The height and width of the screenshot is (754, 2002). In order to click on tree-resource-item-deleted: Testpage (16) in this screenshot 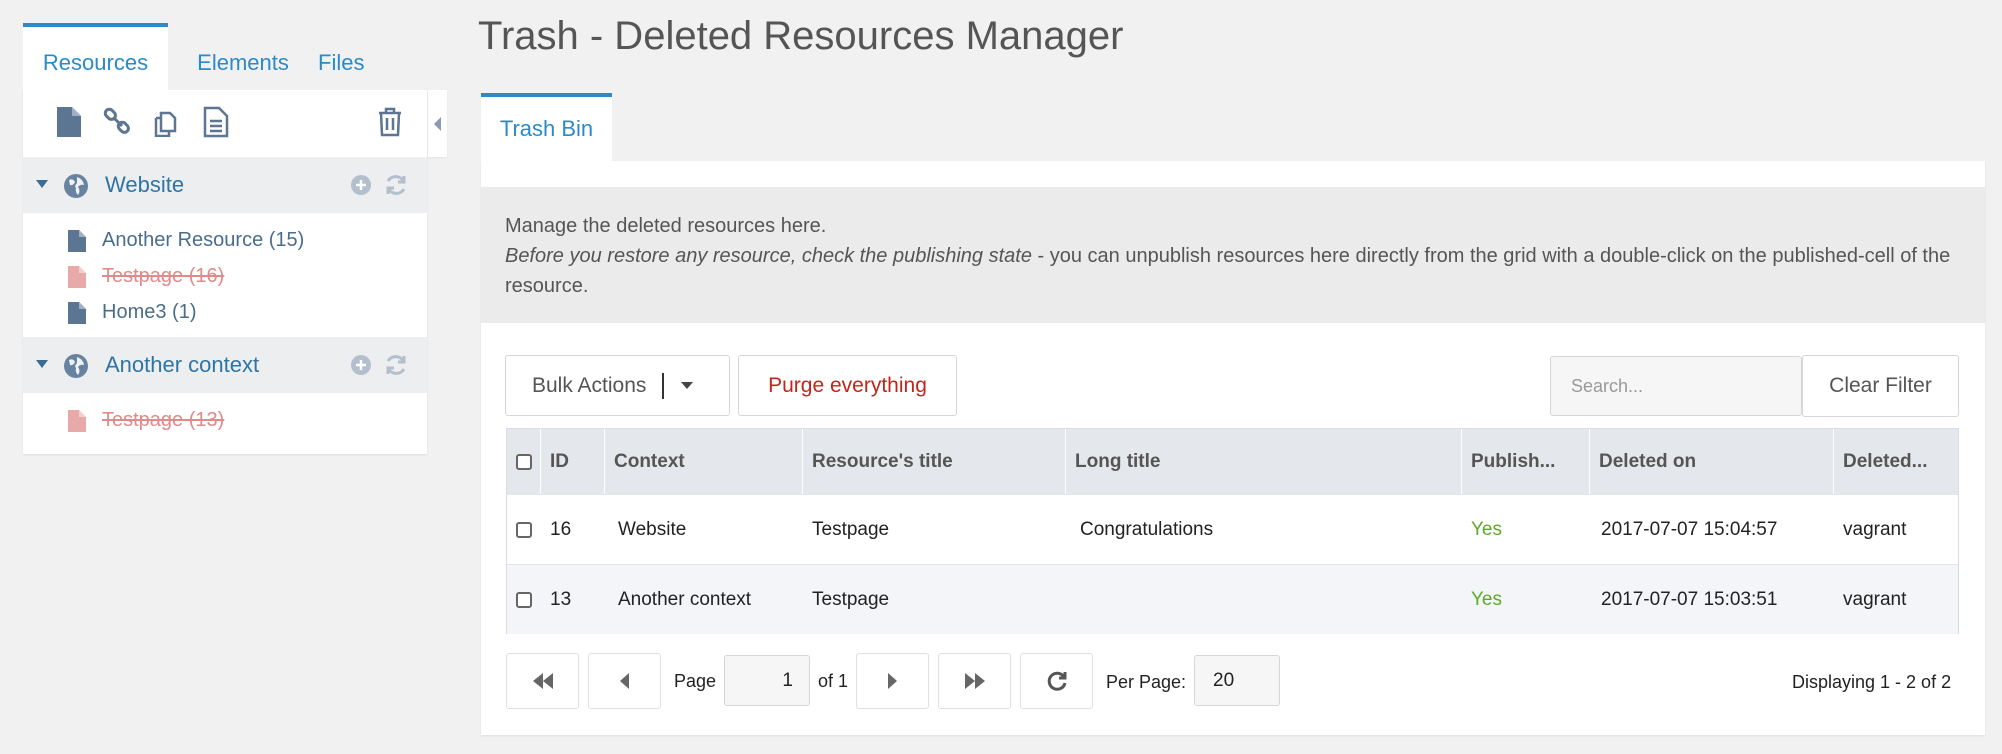, I will do `click(225, 277)`.